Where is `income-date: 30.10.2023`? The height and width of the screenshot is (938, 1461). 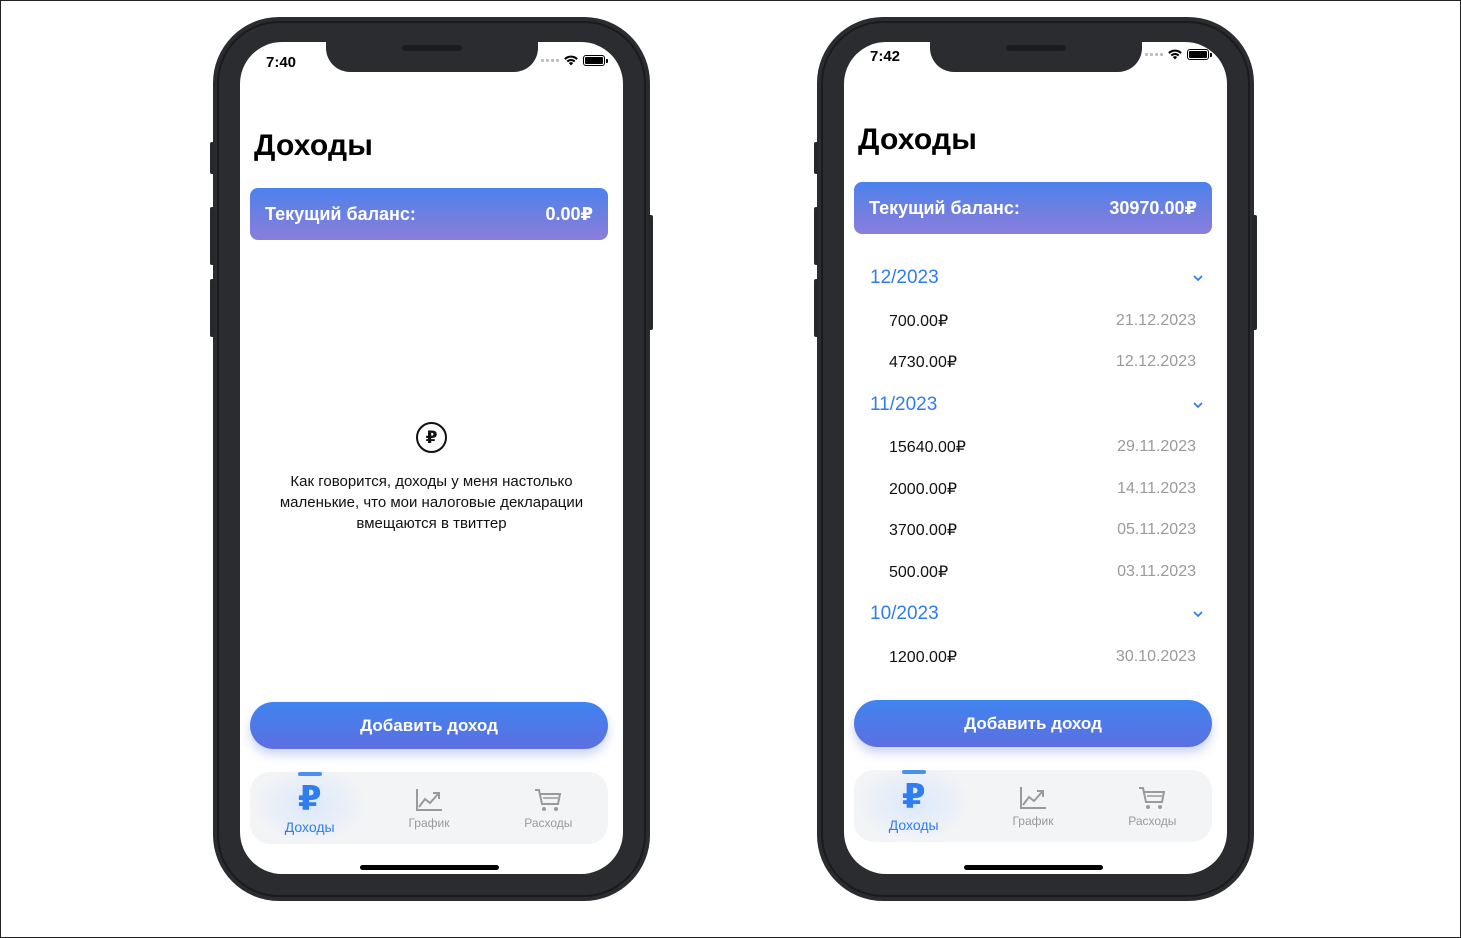
income-date: 30.10.2023 is located at coordinates (1155, 657).